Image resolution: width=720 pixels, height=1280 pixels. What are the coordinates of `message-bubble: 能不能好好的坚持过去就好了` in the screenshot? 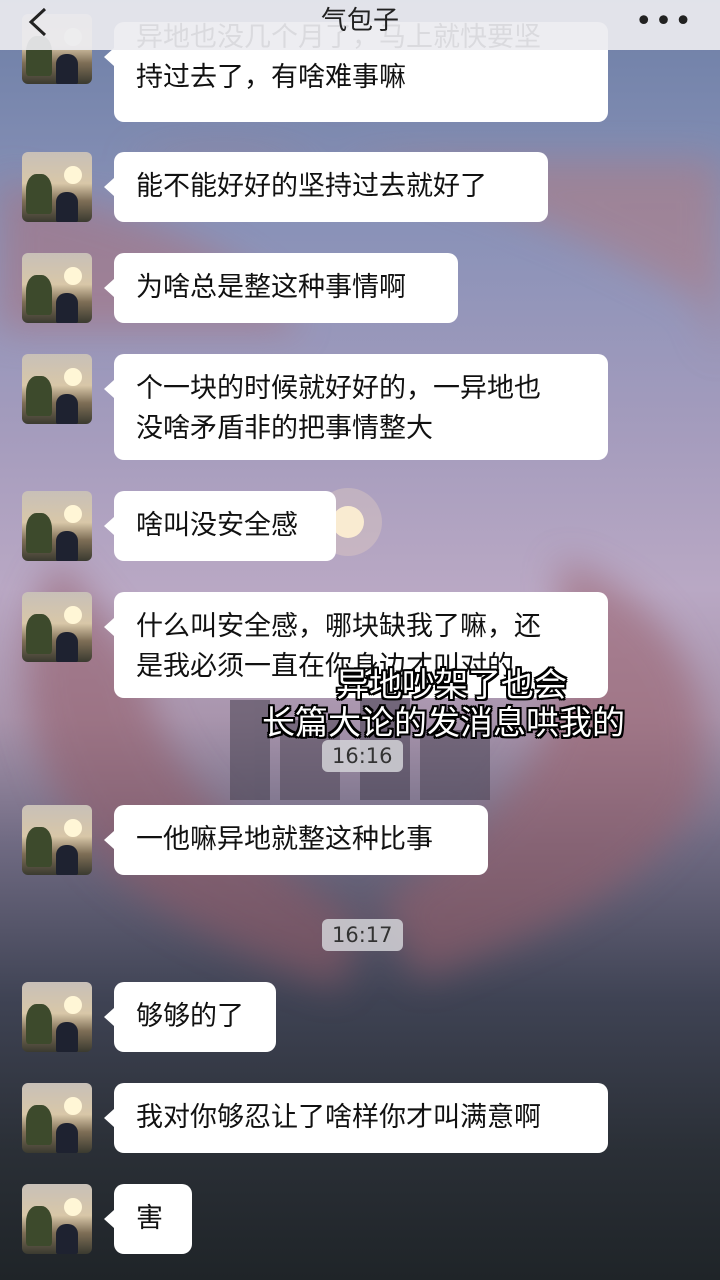 It's located at (326, 187).